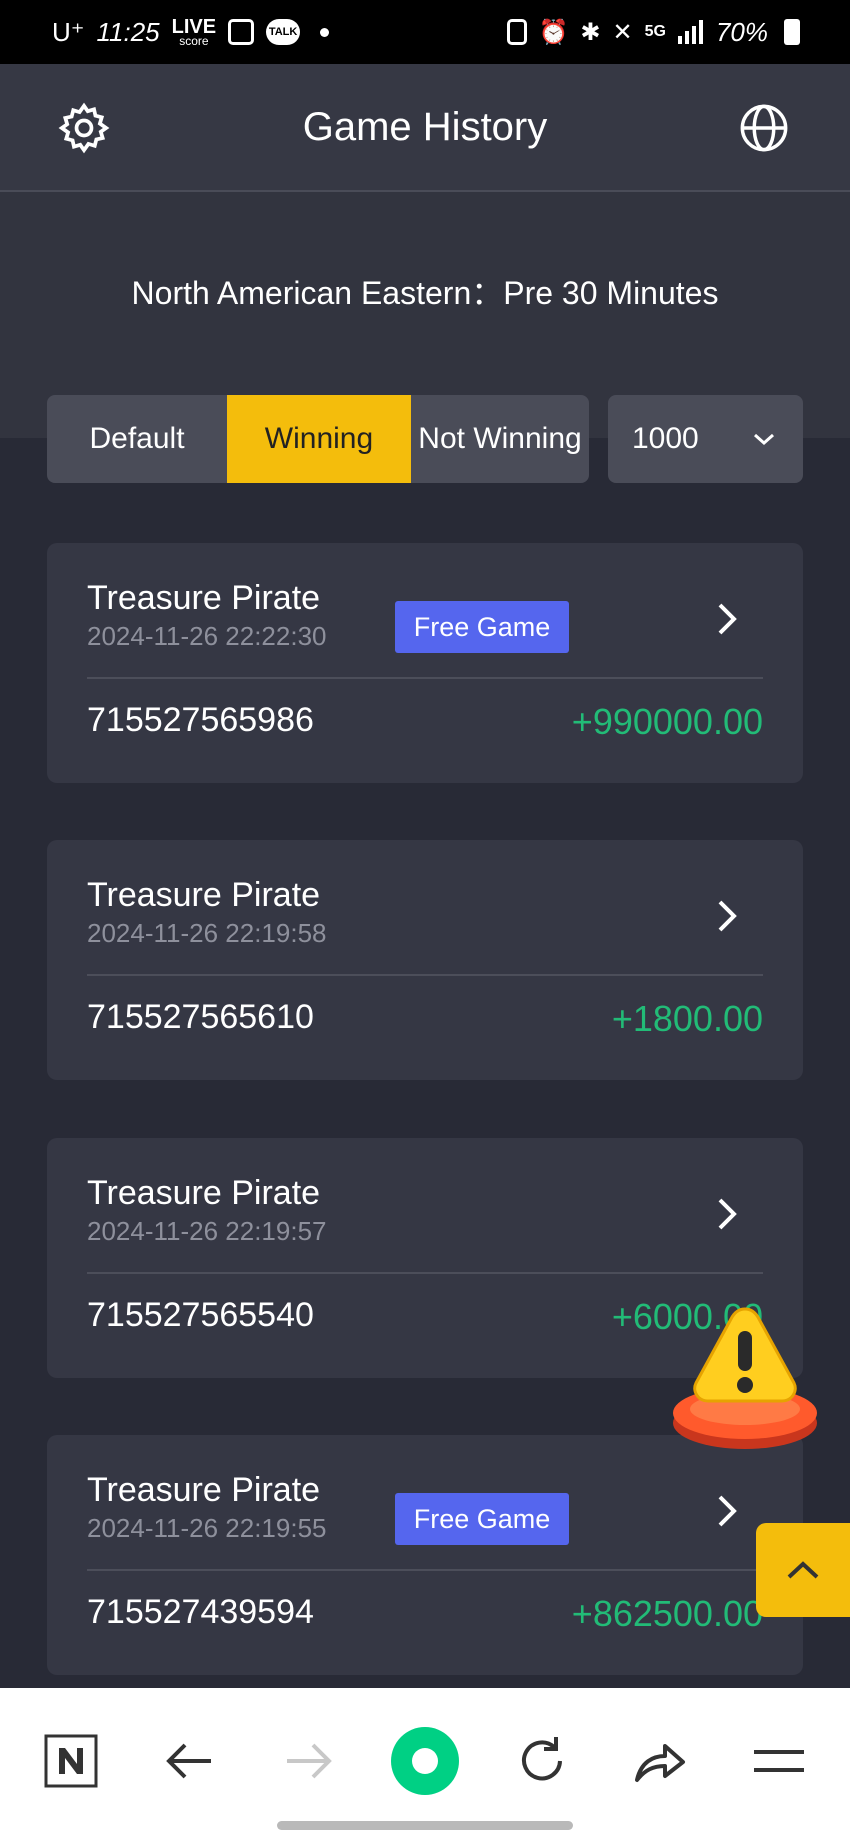 This screenshot has height=1842, width=850. I want to click on green-home-button, so click(425, 1761).